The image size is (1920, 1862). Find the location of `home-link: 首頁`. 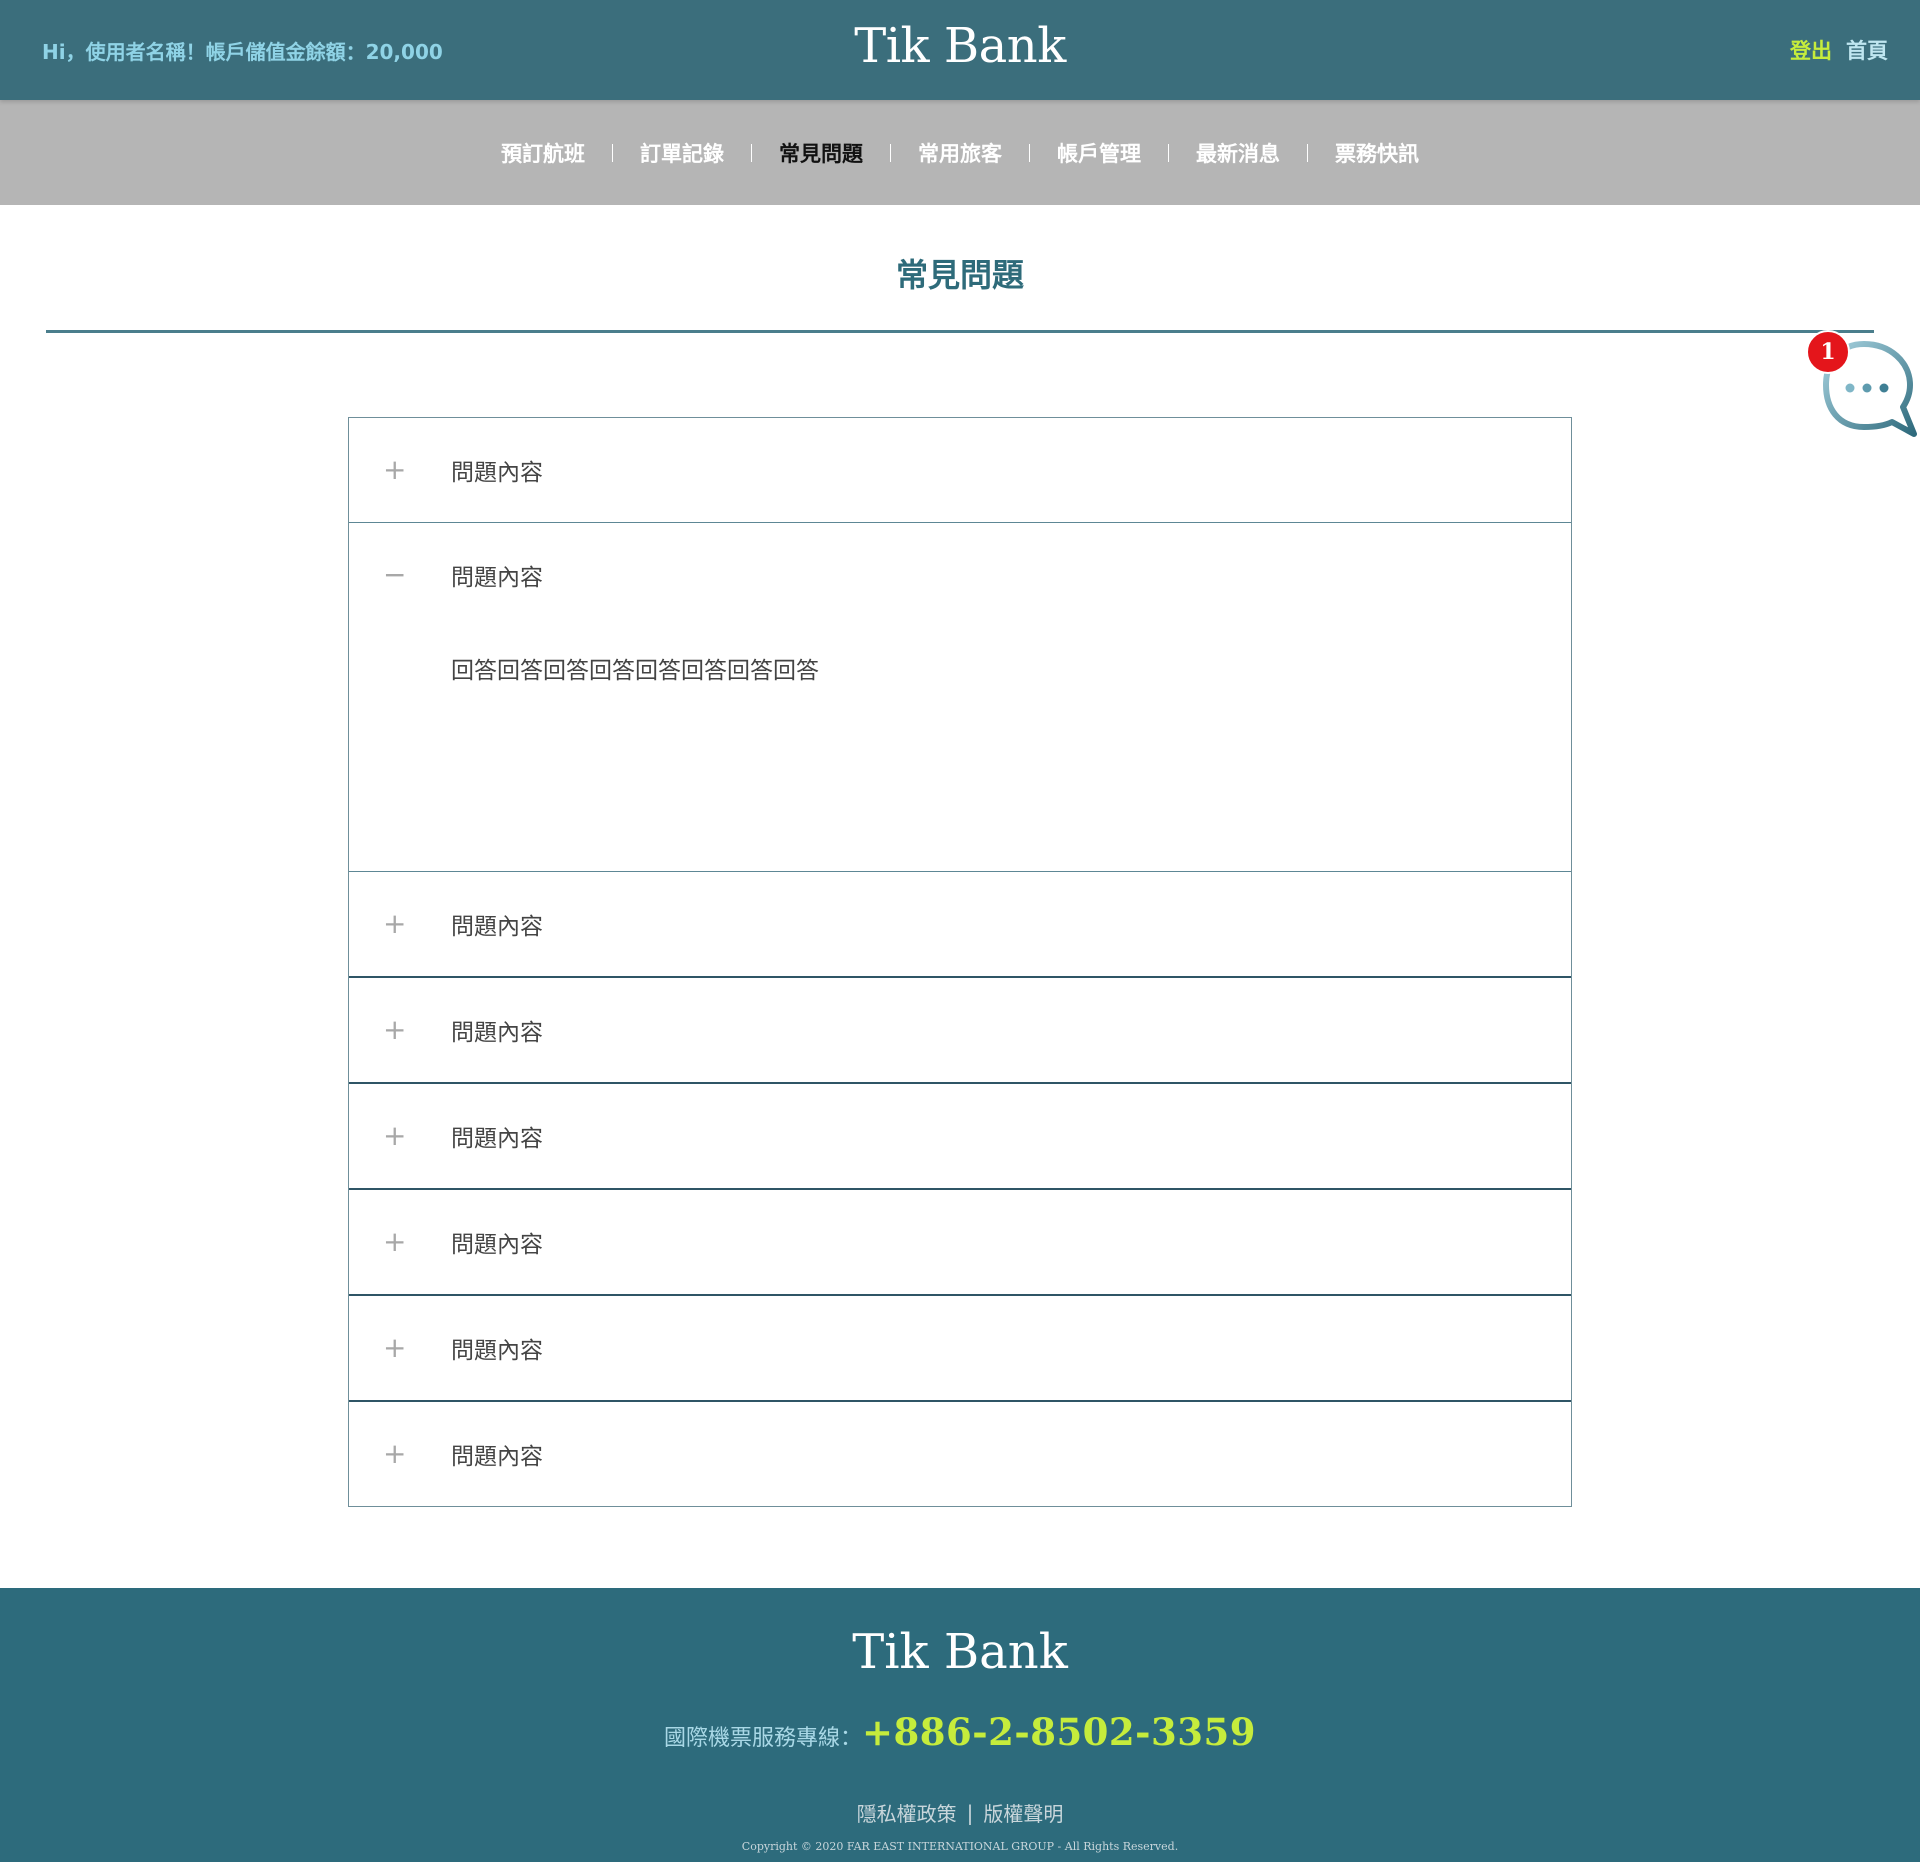

home-link: 首頁 is located at coordinates (1867, 50).